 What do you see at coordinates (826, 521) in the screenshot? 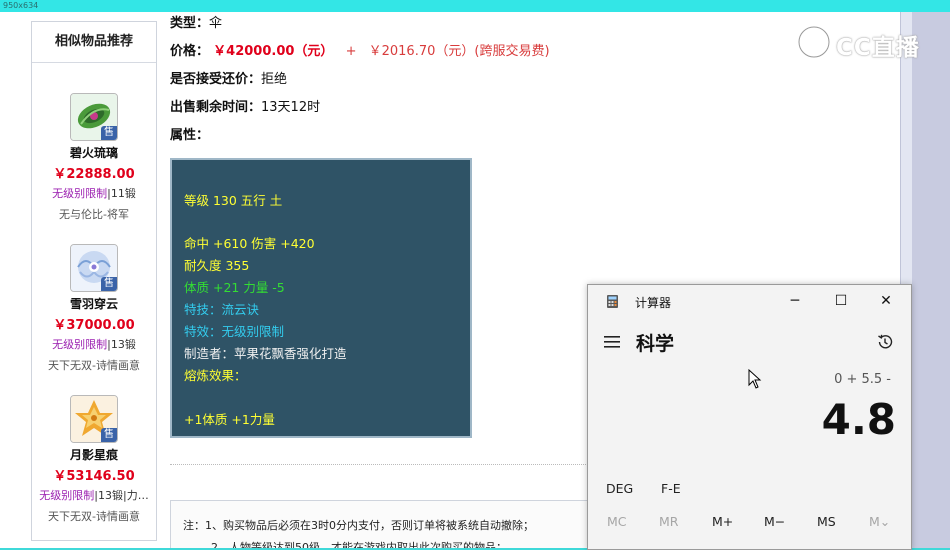
I see `ms-button: MS` at bounding box center [826, 521].